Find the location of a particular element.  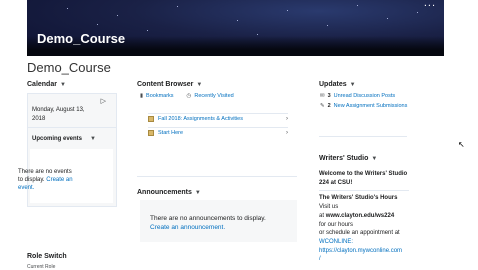

announcements-title: Announcements ▼ is located at coordinates (169, 192).